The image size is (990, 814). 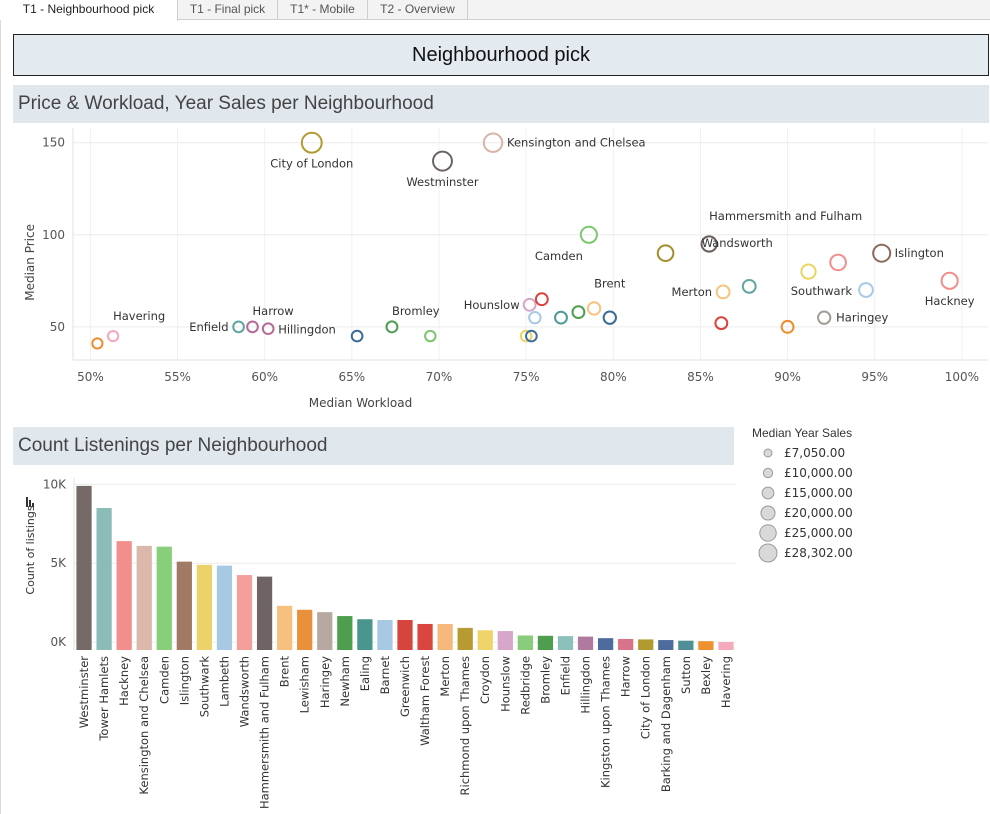 I want to click on bar-category-label: Merton, so click(x=445, y=676).